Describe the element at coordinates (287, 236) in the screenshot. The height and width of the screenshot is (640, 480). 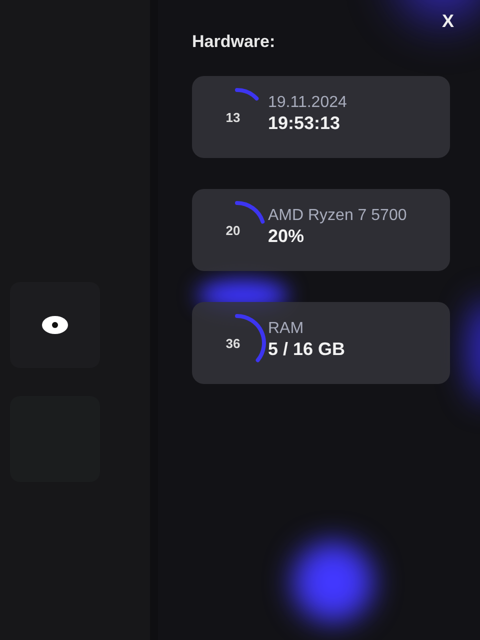
I see `card-value: 20%` at that location.